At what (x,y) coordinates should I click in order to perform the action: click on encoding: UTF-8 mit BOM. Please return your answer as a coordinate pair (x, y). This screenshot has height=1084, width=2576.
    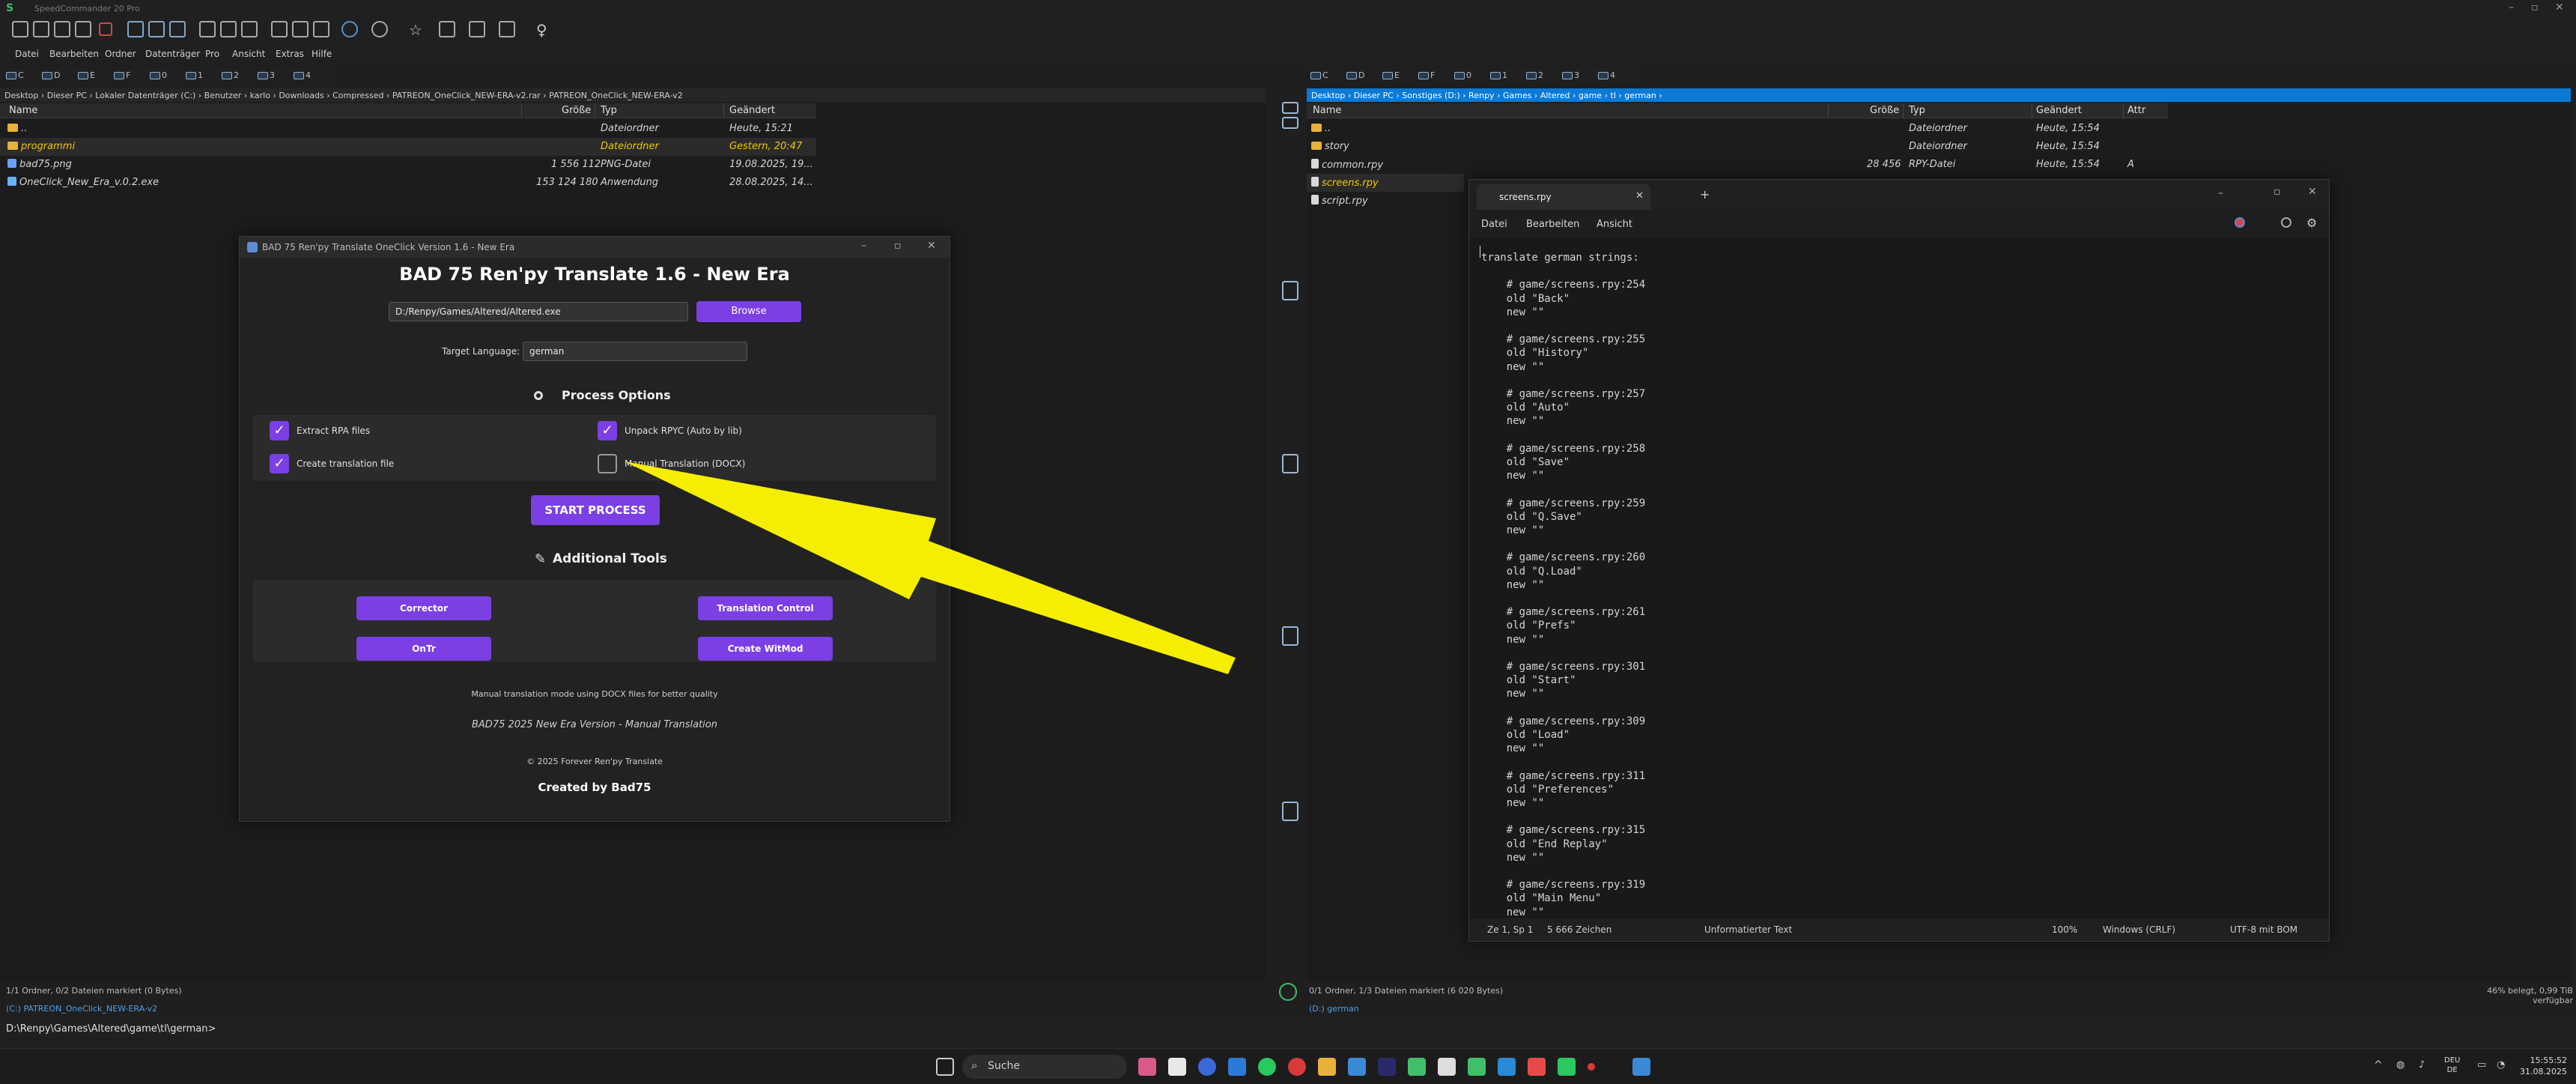
    Looking at the image, I should click on (2263, 929).